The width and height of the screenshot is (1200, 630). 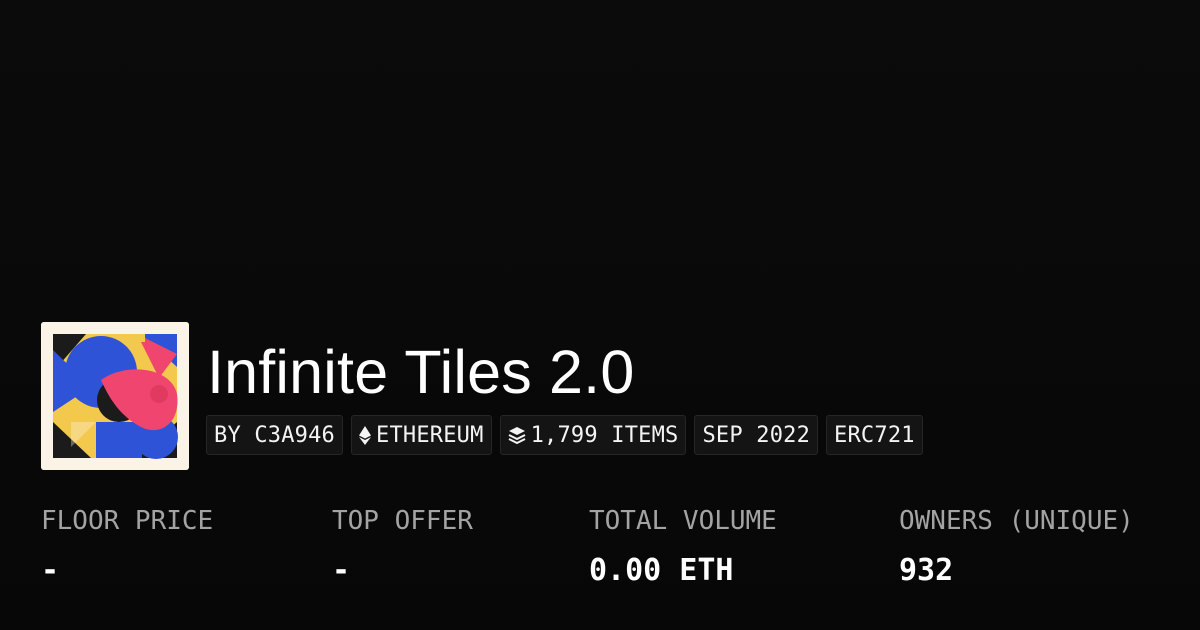 What do you see at coordinates (926, 570) in the screenshot?
I see `owners-value: 932` at bounding box center [926, 570].